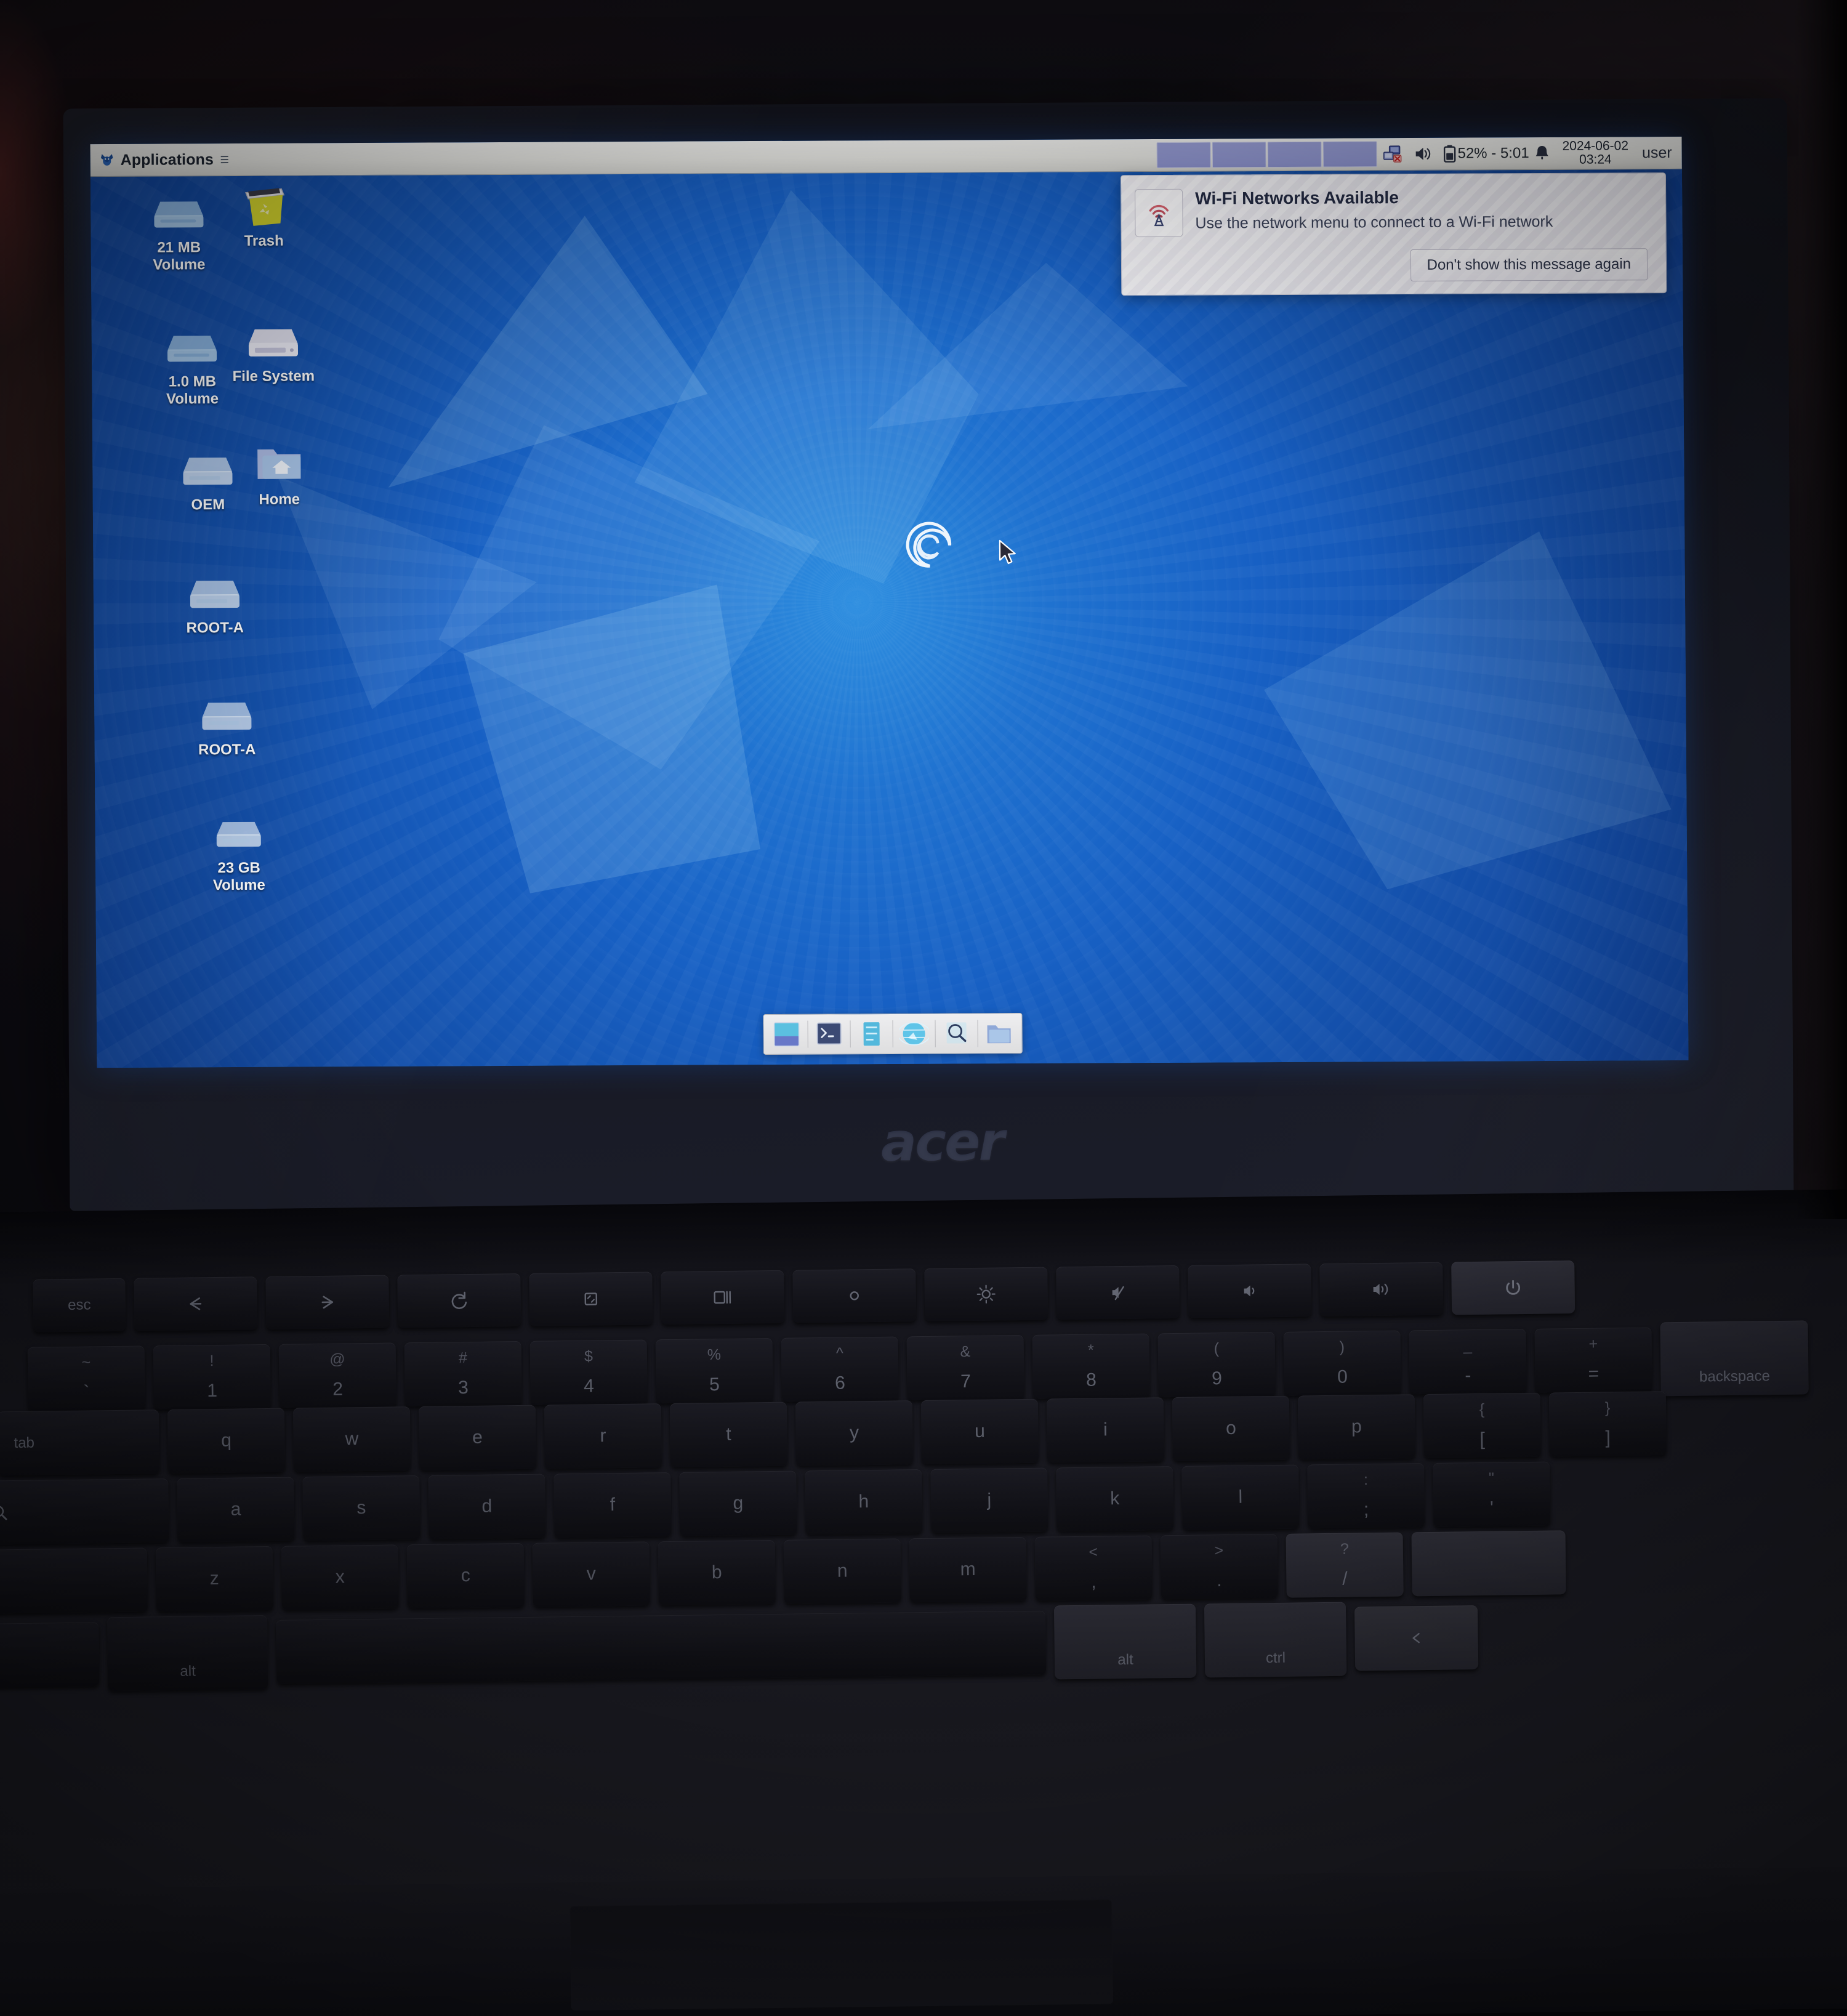  What do you see at coordinates (914, 1033) in the screenshot?
I see `web-browser-icon` at bounding box center [914, 1033].